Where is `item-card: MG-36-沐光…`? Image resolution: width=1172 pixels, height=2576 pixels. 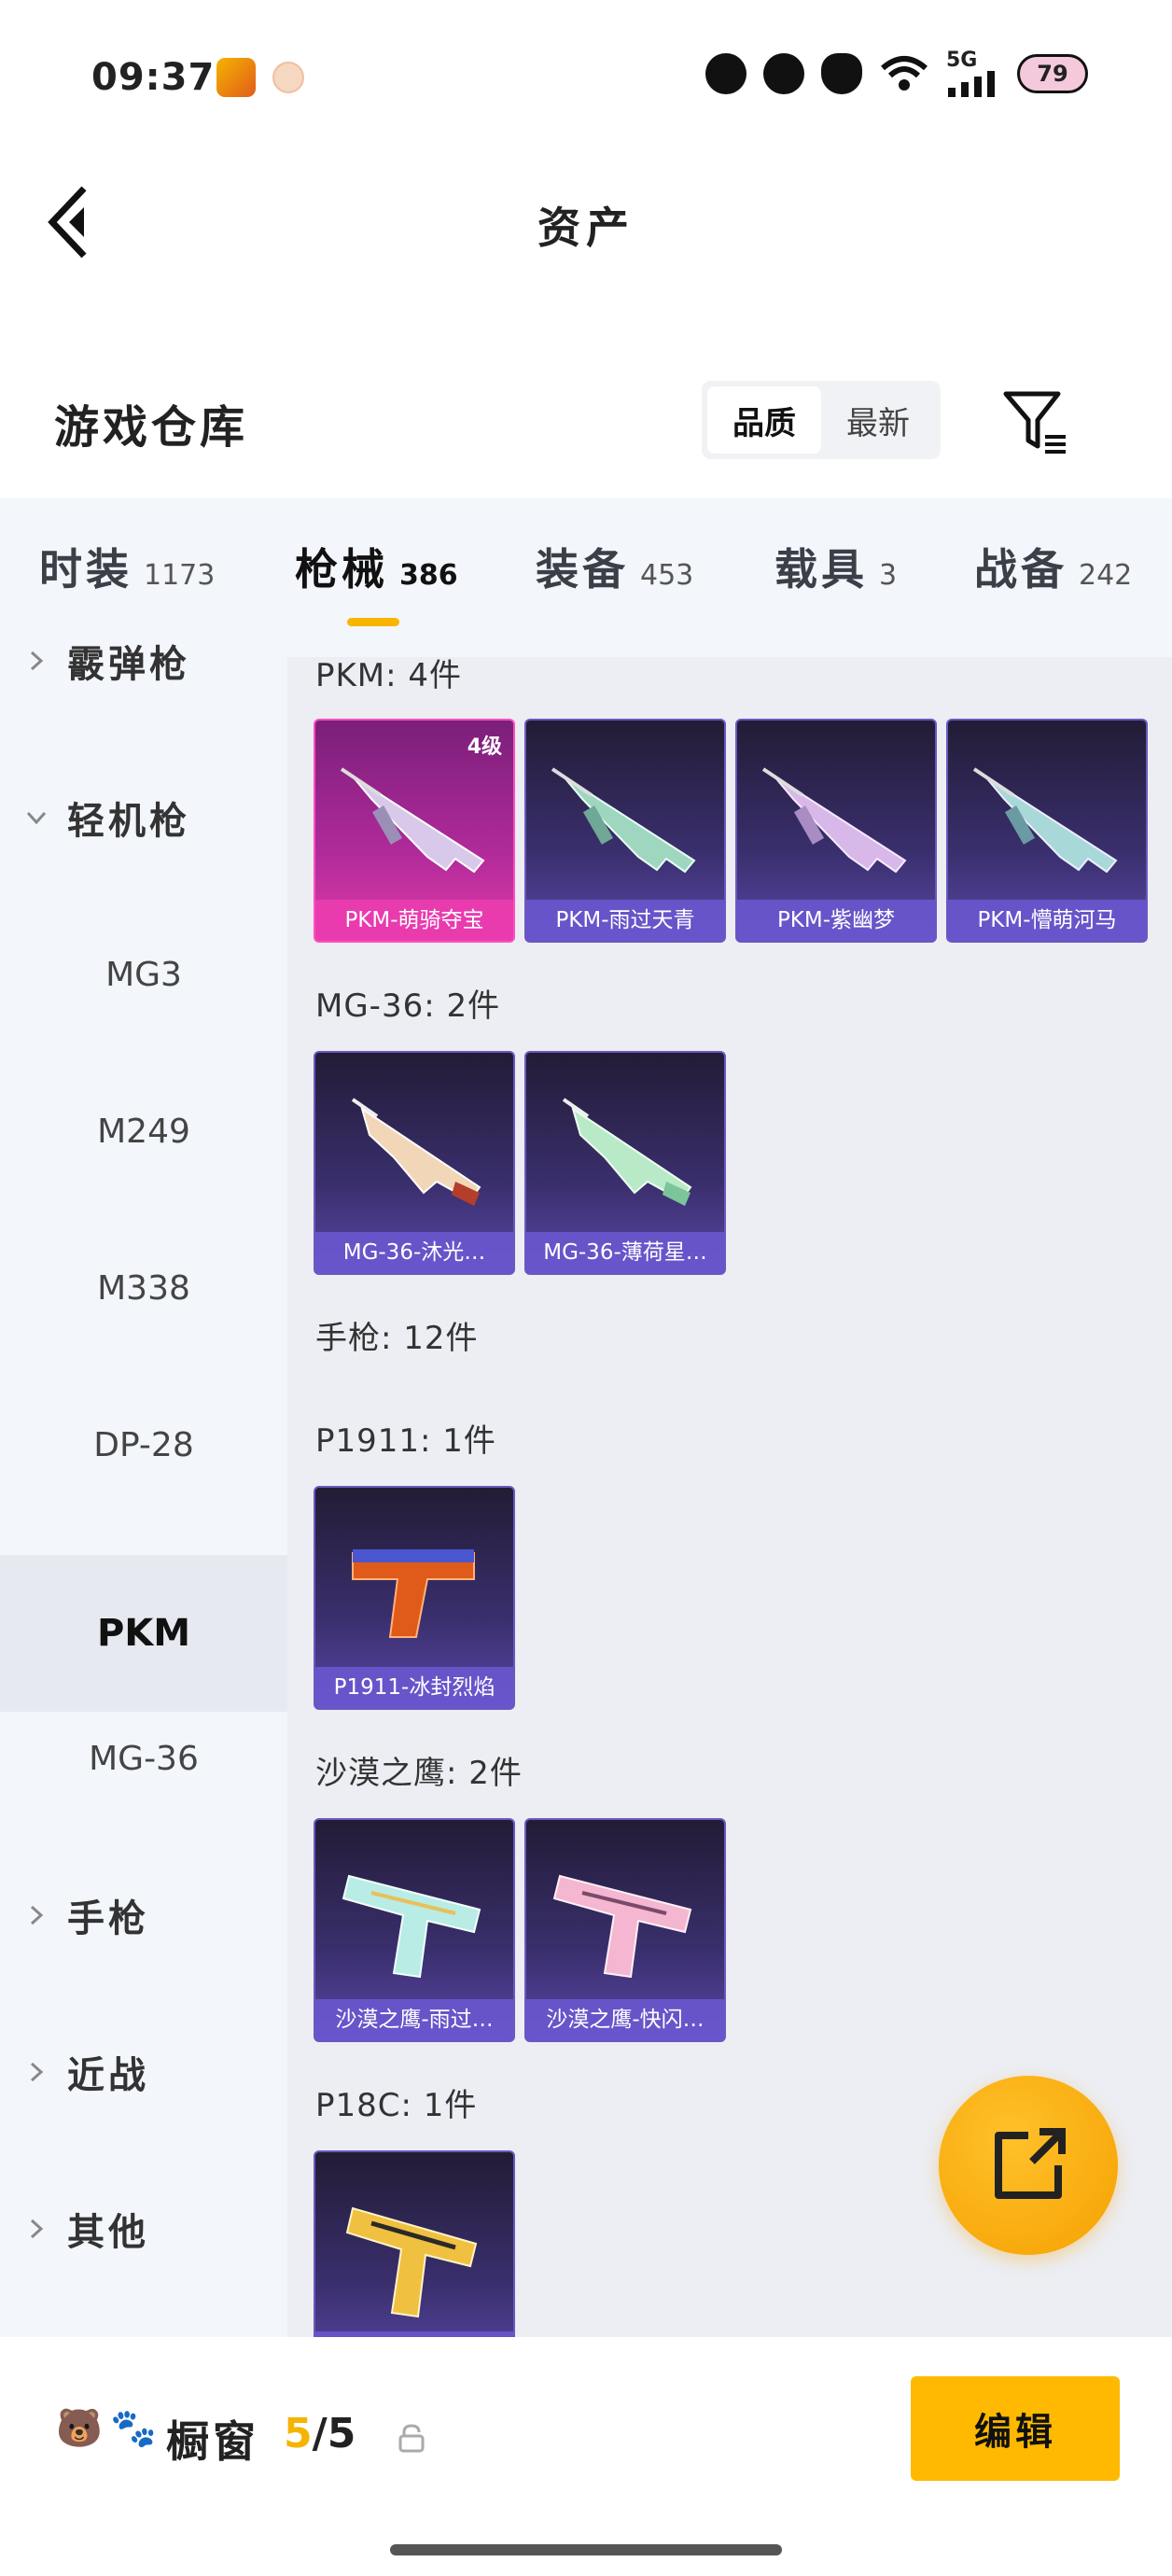 item-card: MG-36-沐光… is located at coordinates (414, 1163).